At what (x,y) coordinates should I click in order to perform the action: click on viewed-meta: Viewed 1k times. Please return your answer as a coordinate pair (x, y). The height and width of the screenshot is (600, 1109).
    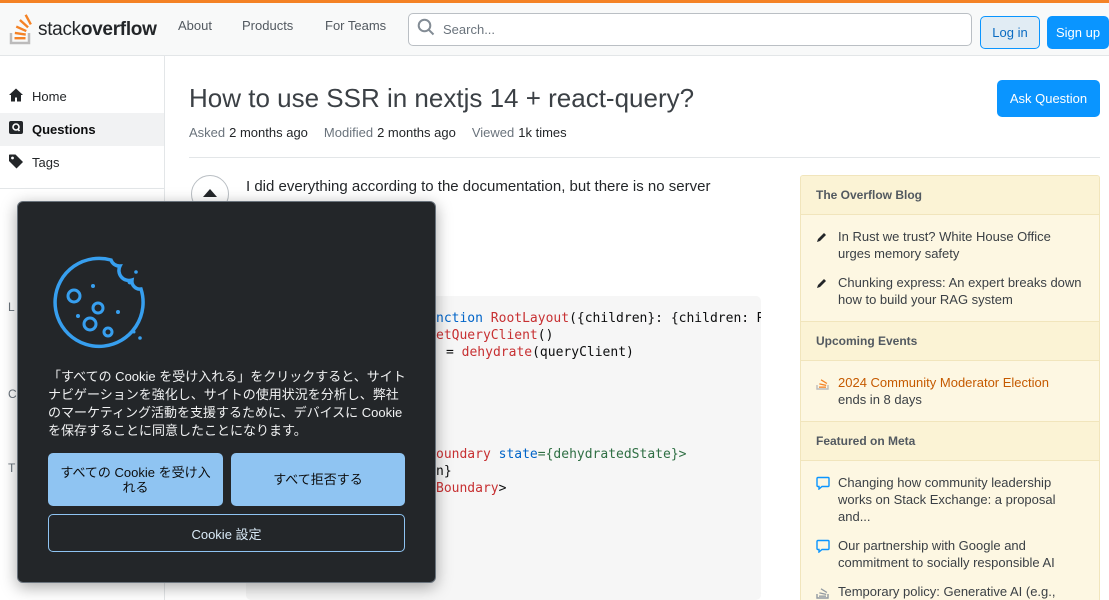
    Looking at the image, I should click on (519, 132).